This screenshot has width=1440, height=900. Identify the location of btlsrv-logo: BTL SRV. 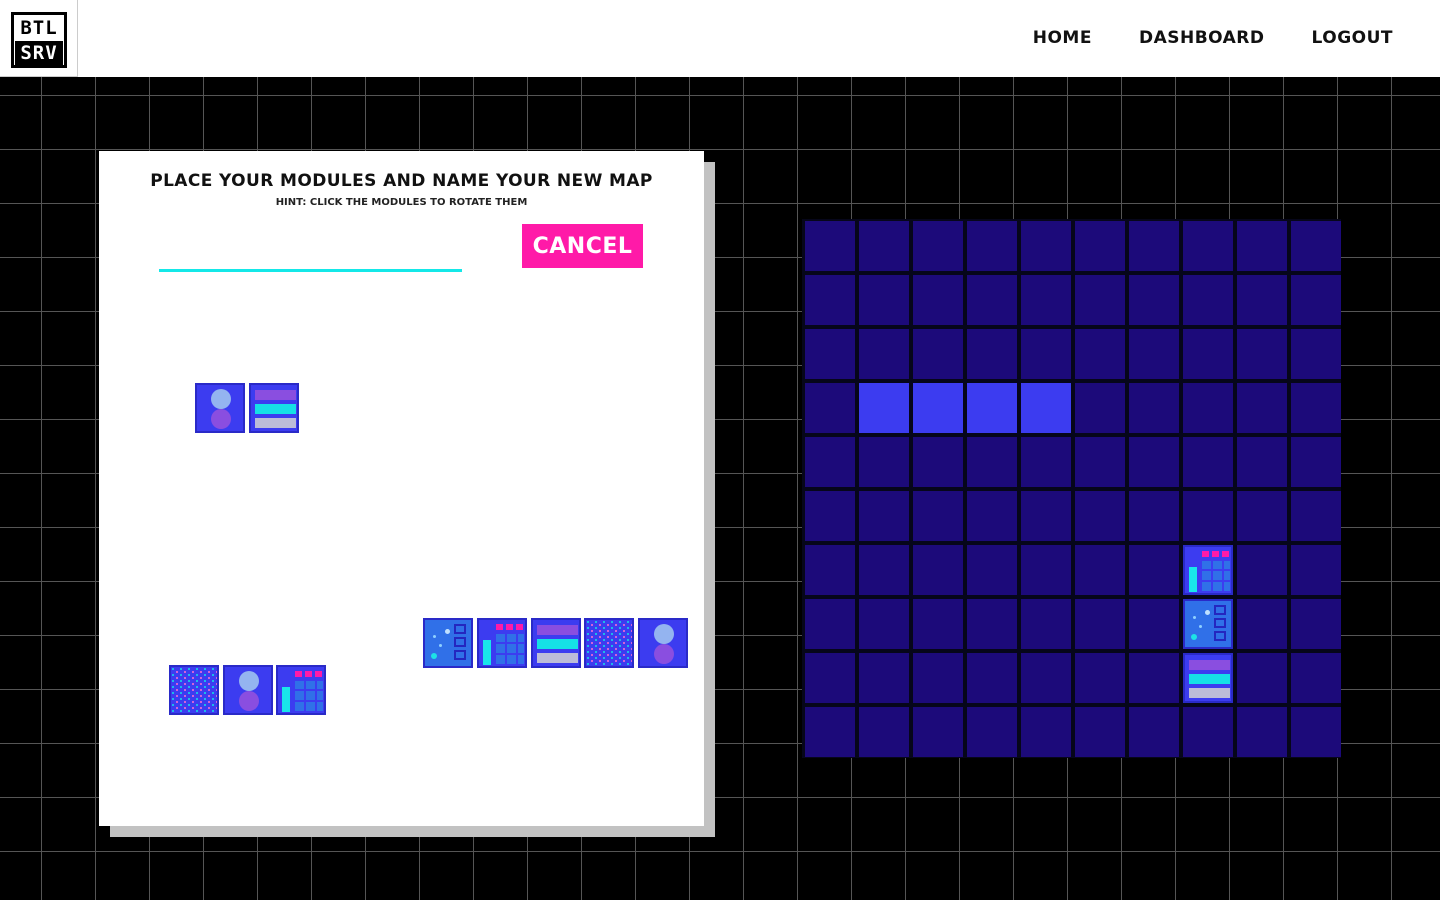
(39, 38).